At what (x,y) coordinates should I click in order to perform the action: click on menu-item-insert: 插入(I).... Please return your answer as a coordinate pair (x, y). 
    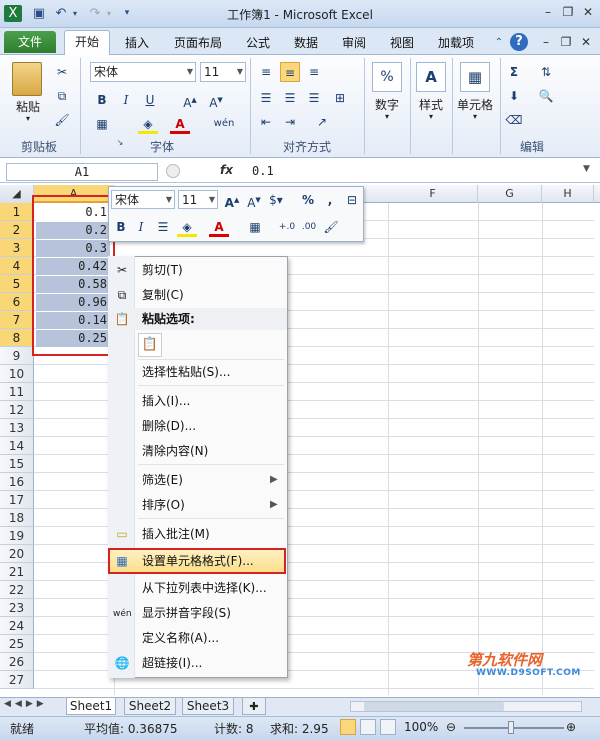
    Looking at the image, I should click on (166, 401).